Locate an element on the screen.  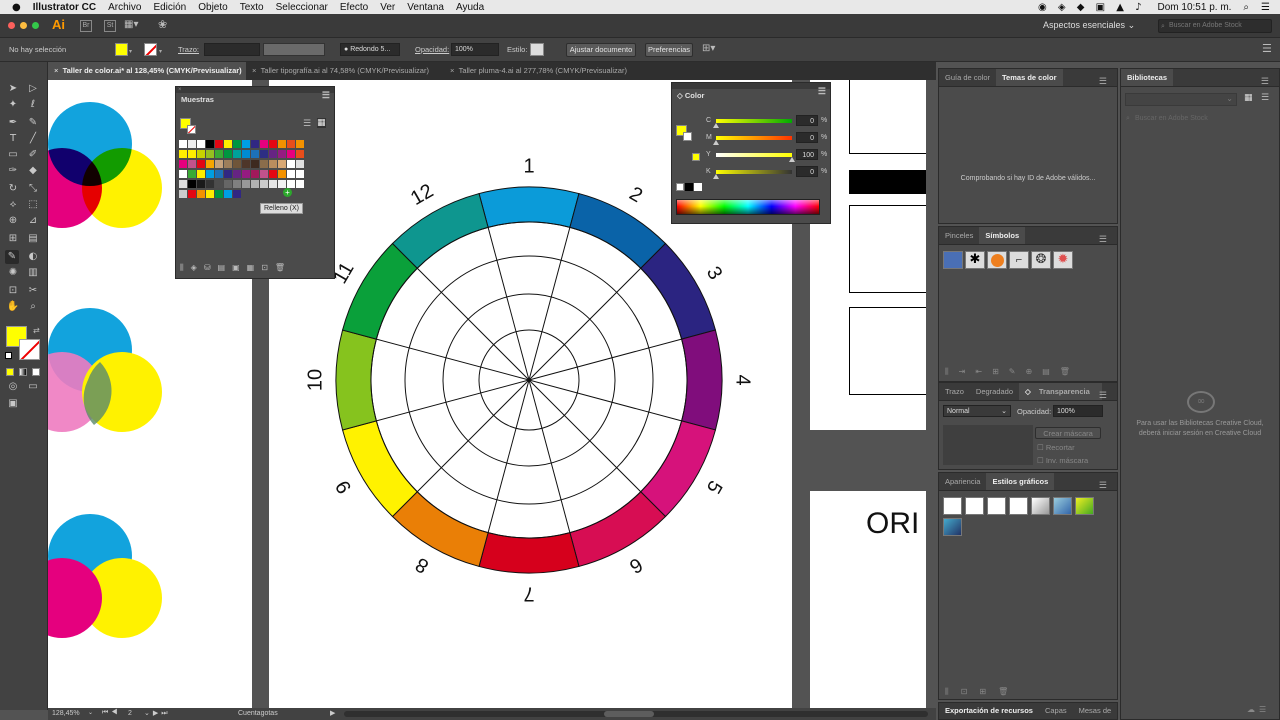
tab-brushes: Pinceles is located at coordinates (959, 235).